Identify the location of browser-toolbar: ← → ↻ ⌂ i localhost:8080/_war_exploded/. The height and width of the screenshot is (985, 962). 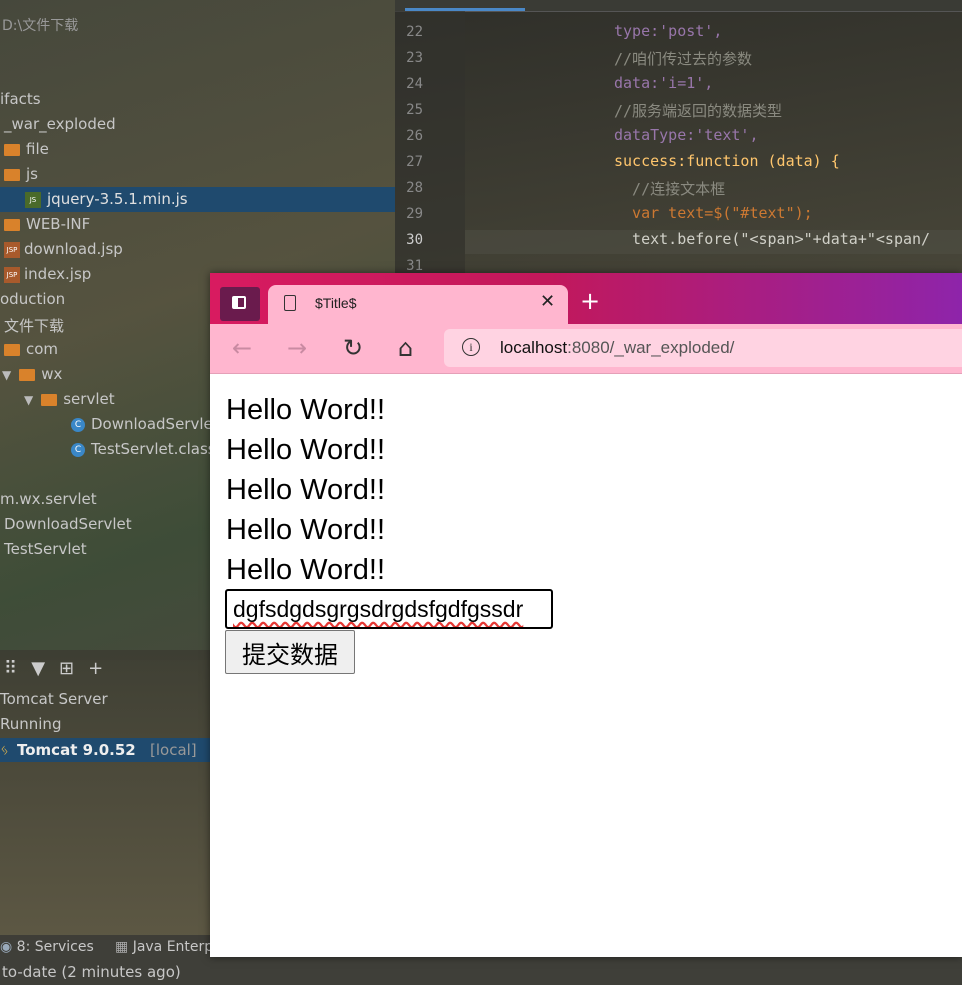
(586, 349).